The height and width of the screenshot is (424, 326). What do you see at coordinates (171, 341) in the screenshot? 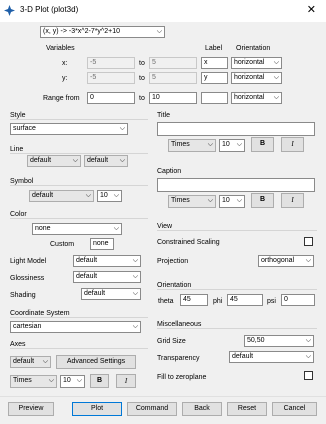
I see `grid-size-label: Grid Size` at bounding box center [171, 341].